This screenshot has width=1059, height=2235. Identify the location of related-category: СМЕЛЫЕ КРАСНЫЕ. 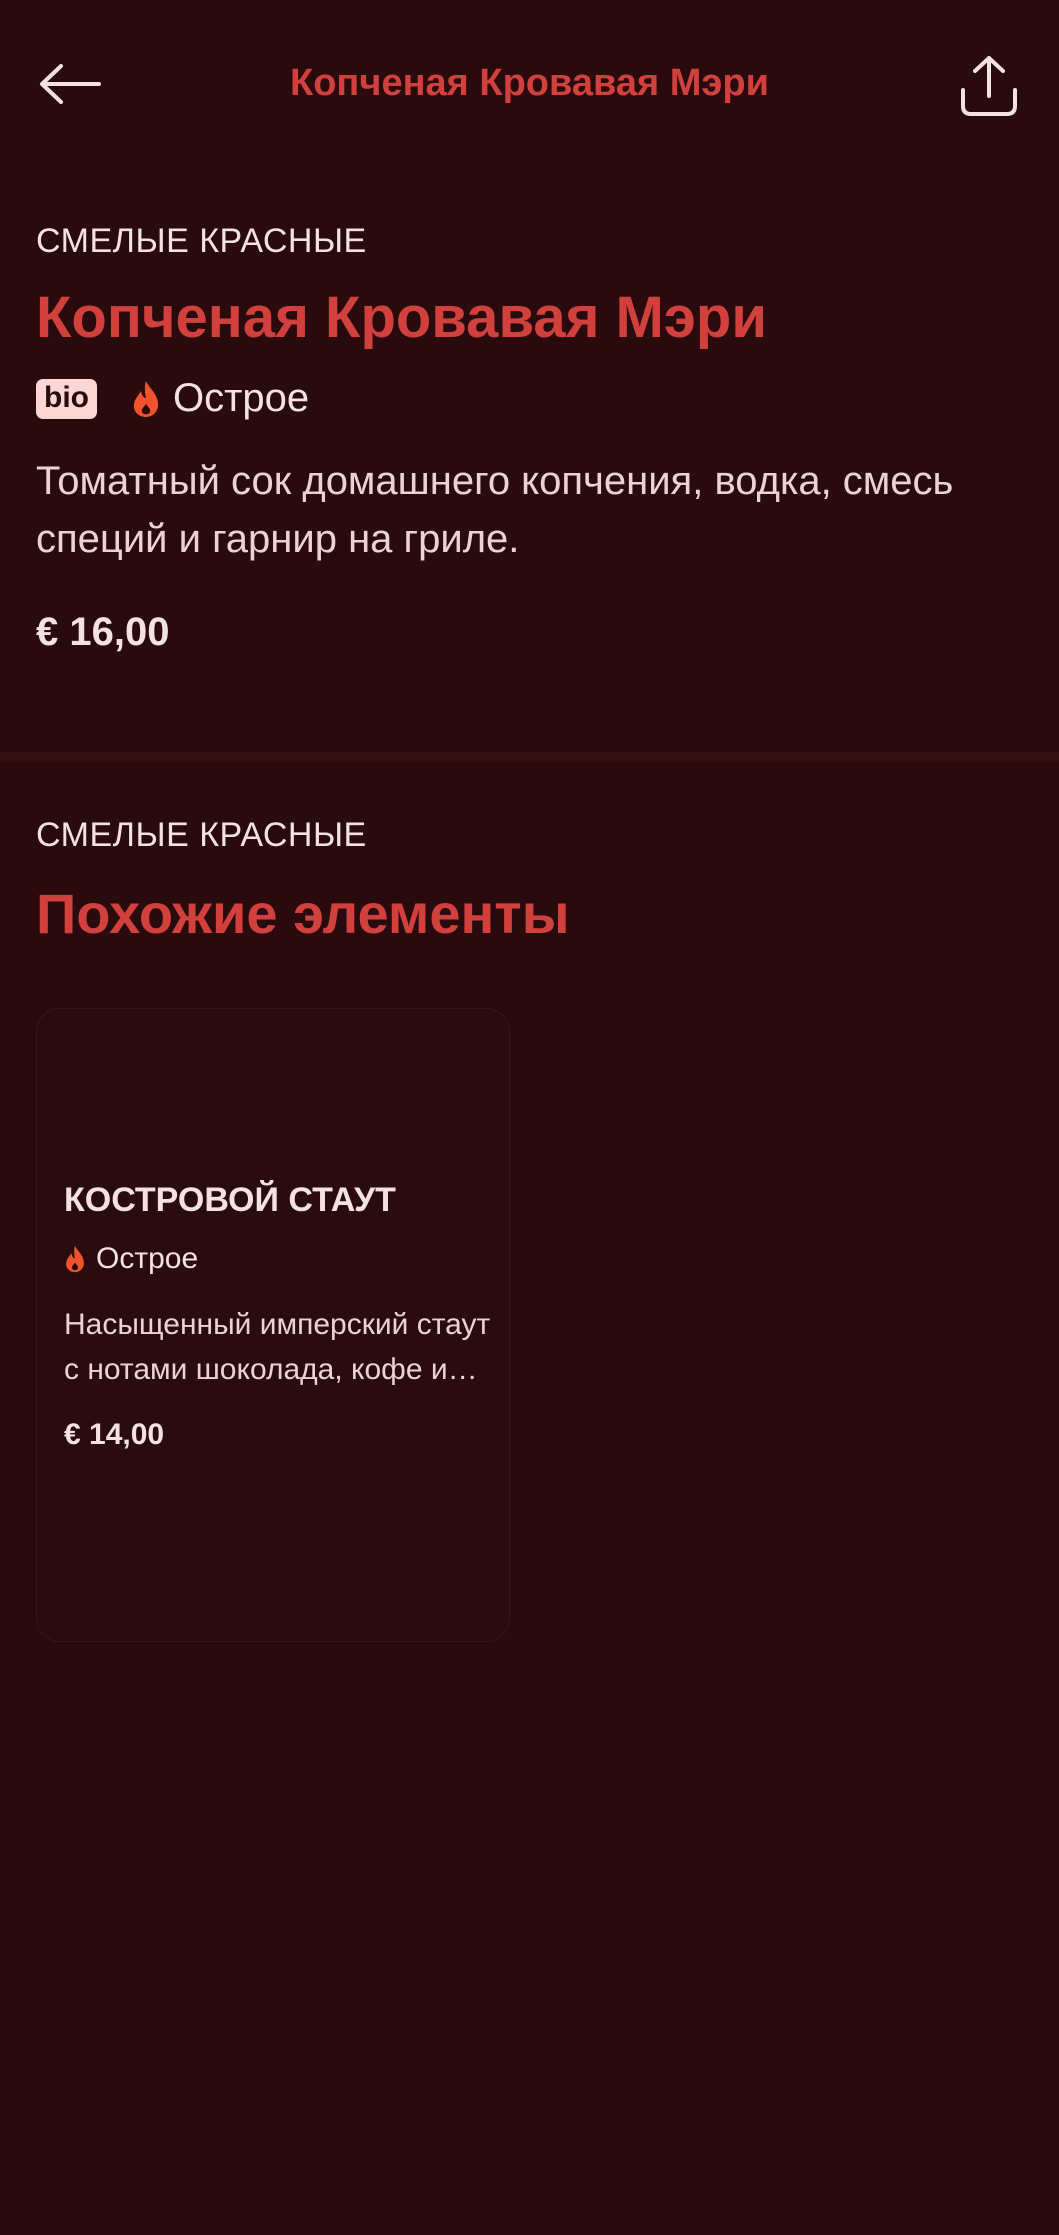
(201, 835).